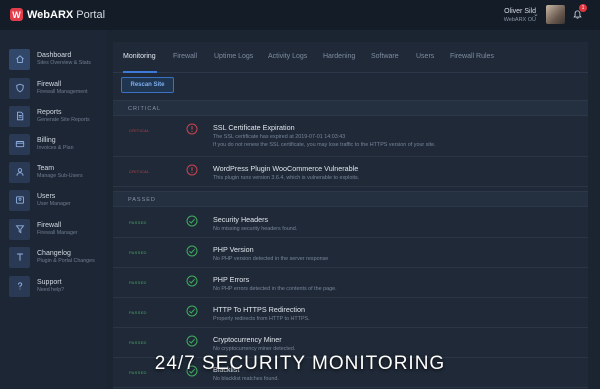 The width and height of the screenshot is (600, 389). Describe the element at coordinates (57, 144) in the screenshot. I see `sidebar-item-billing: Billing Invoices & Plan` at that location.